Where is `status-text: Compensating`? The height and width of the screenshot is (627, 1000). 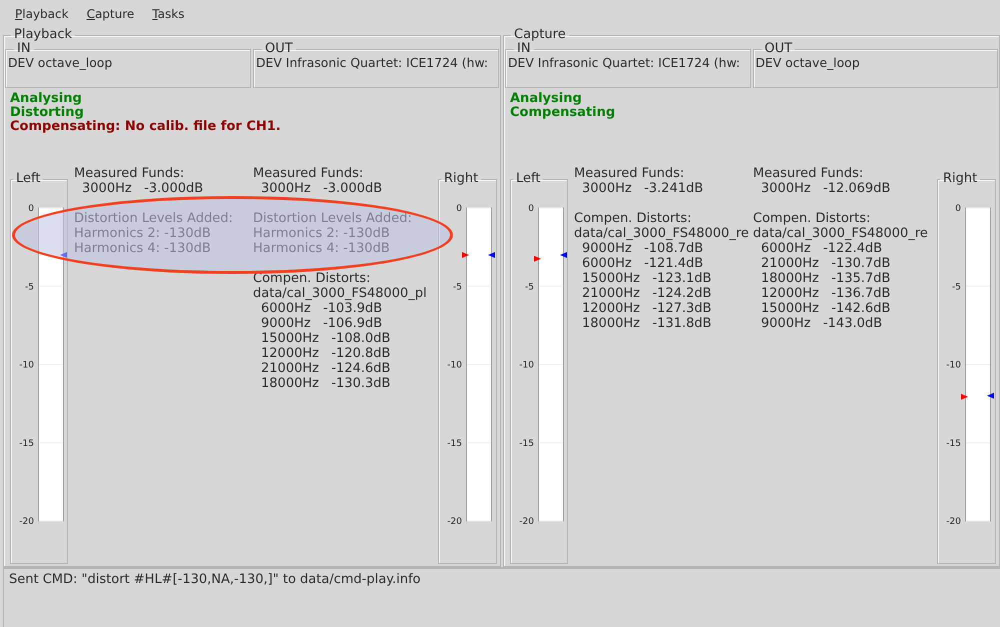
status-text: Compensating is located at coordinates (563, 113).